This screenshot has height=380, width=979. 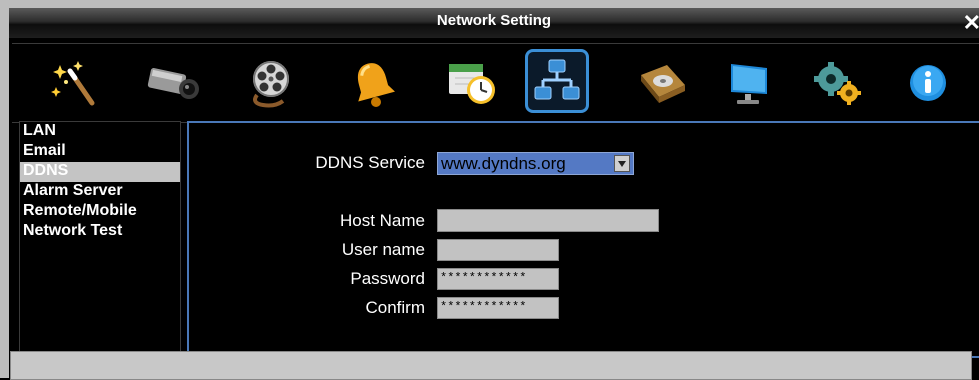 What do you see at coordinates (173, 83) in the screenshot?
I see `camera-icon` at bounding box center [173, 83].